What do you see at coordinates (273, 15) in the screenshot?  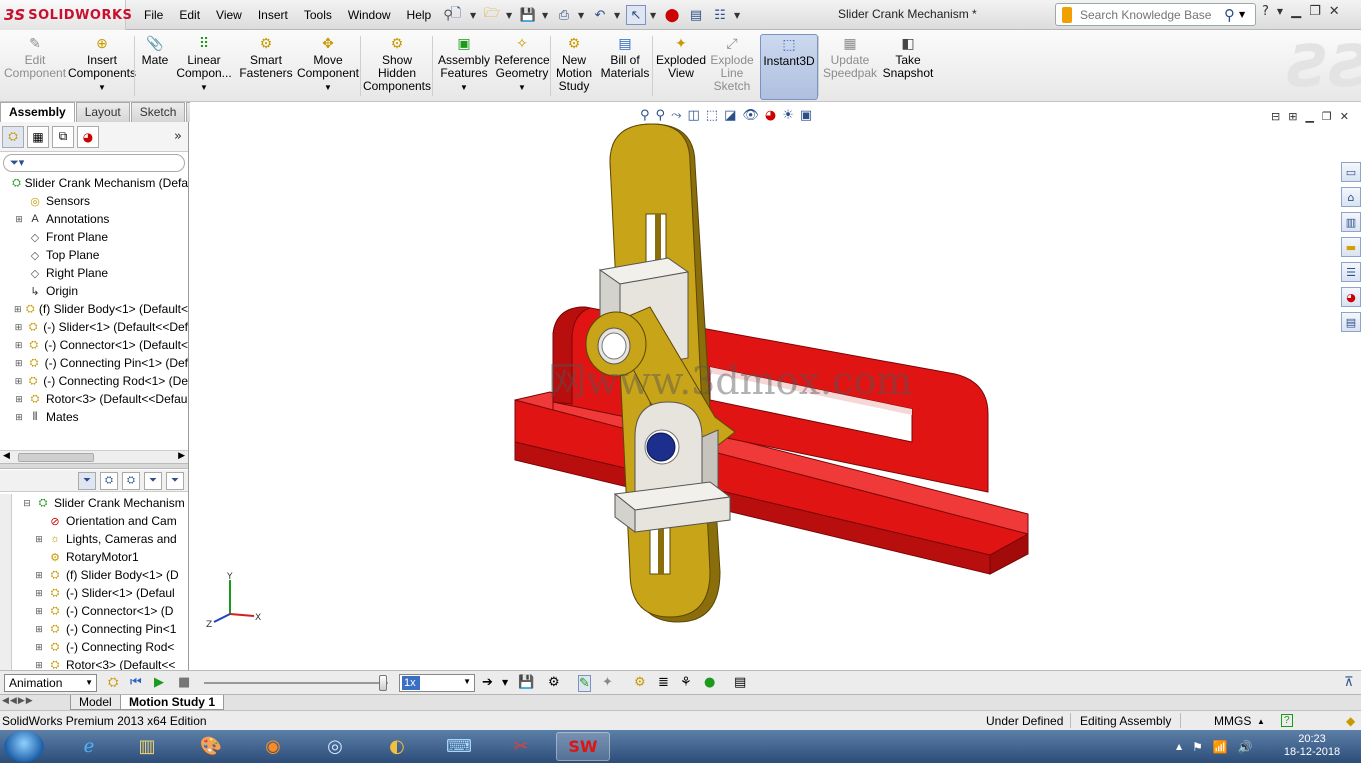 I see `menu-insert: Insert` at bounding box center [273, 15].